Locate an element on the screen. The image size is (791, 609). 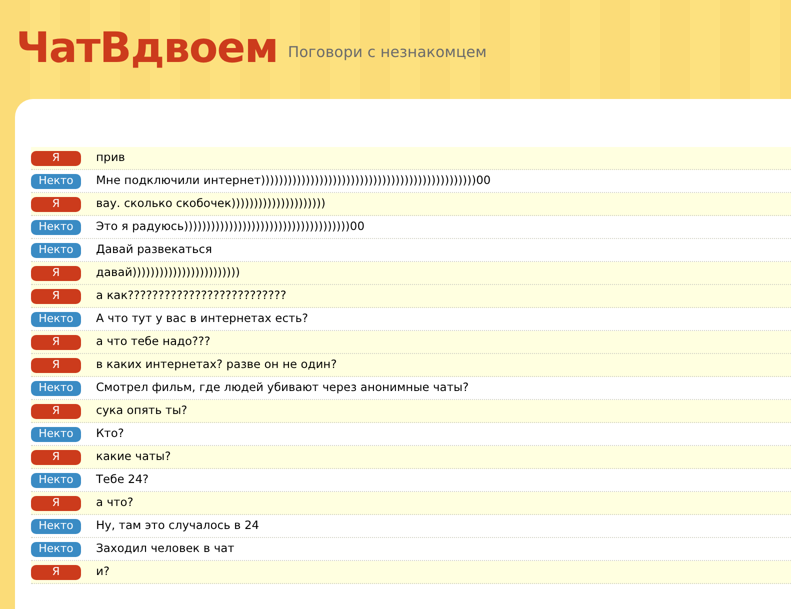
message-text: Ну, там это случалось в 24 is located at coordinates (178, 525).